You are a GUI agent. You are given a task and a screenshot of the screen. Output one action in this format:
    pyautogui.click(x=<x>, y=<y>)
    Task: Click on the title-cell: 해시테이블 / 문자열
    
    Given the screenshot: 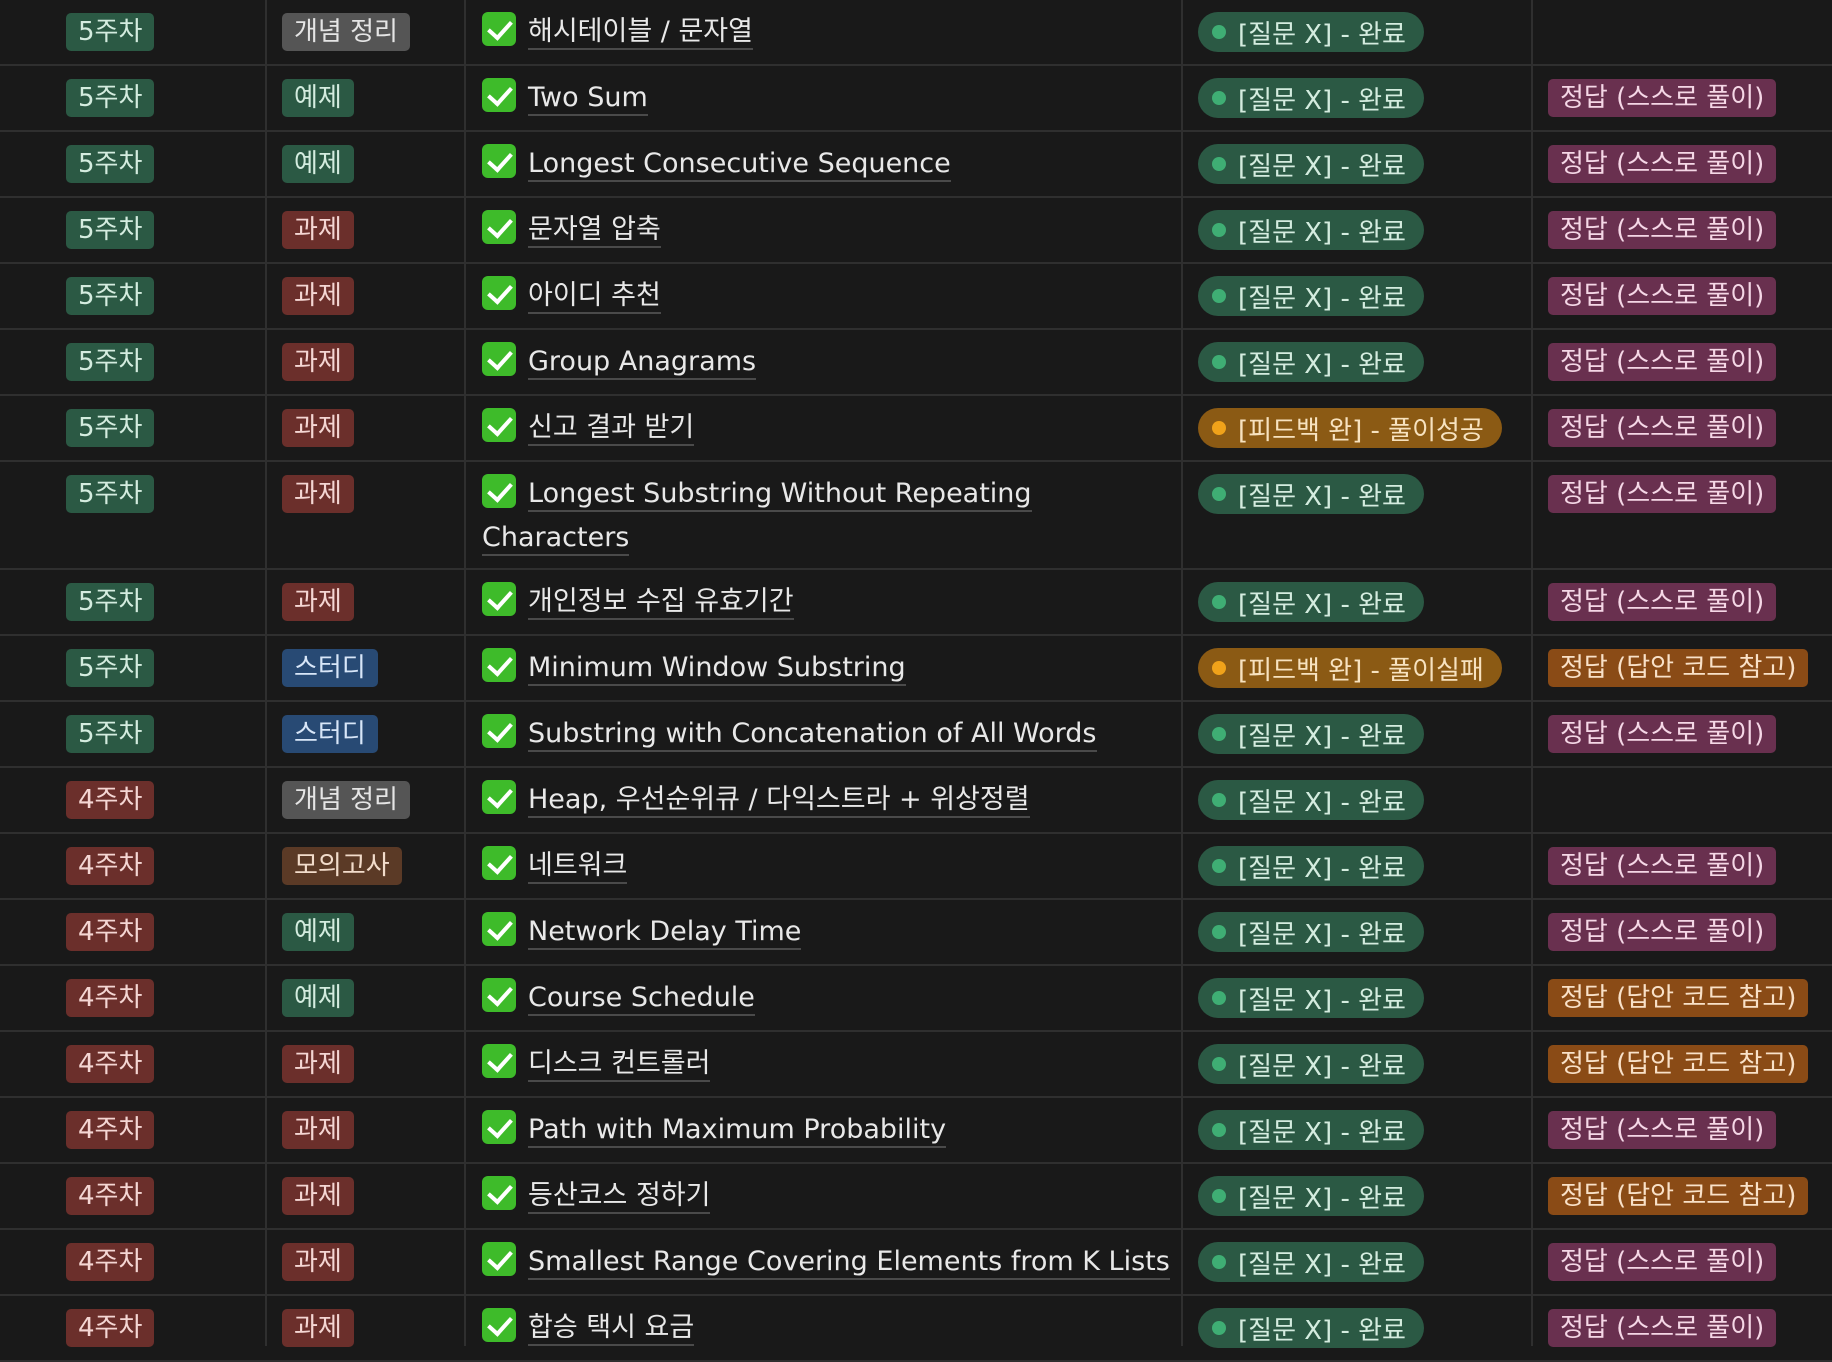 What is the action you would take?
    pyautogui.click(x=827, y=27)
    